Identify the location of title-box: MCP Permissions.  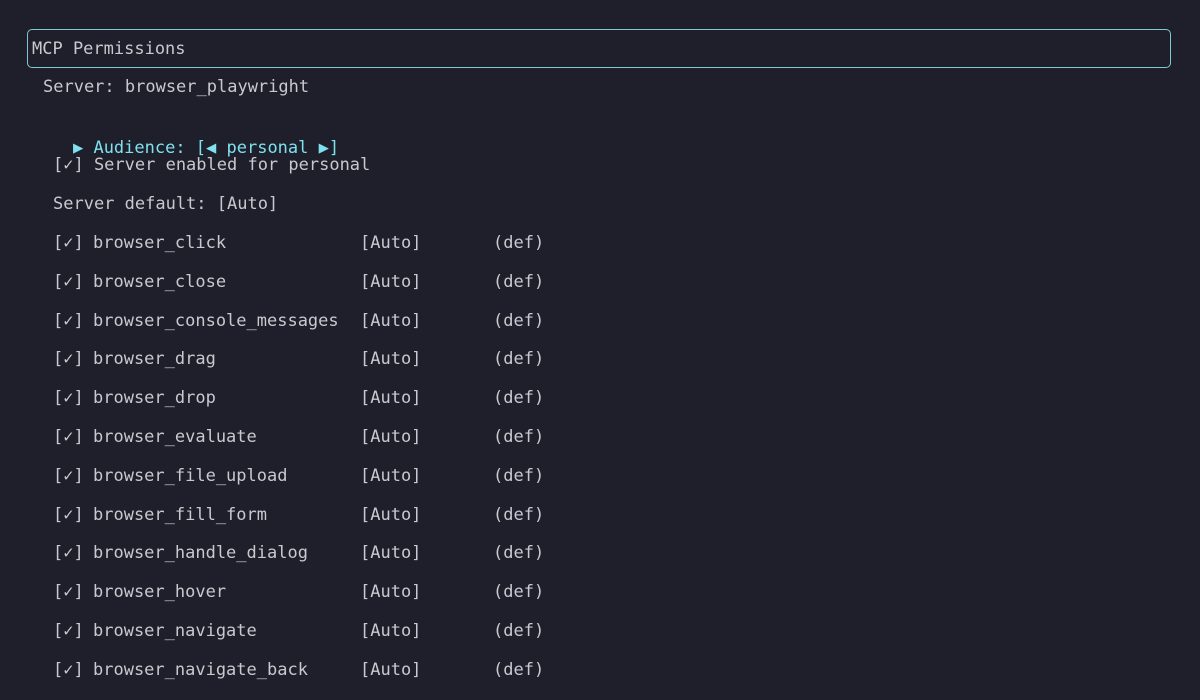
(599, 48).